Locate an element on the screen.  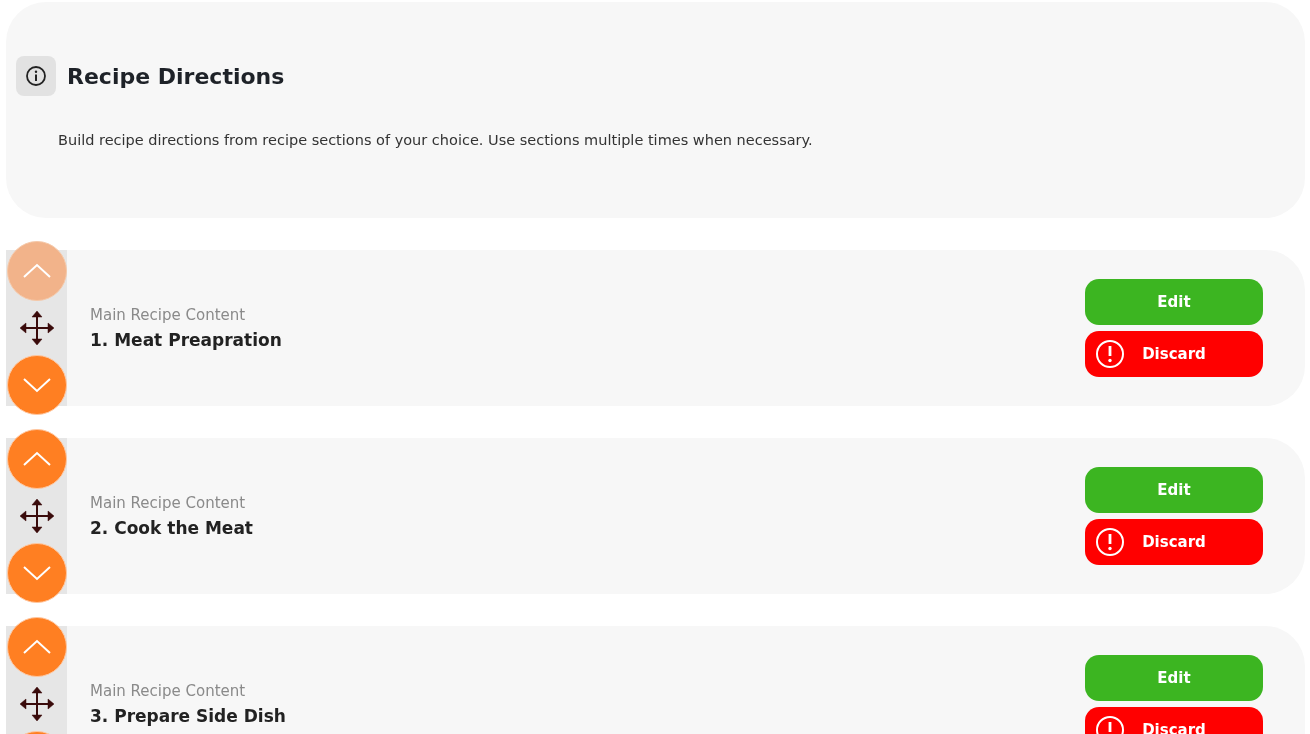
section-name: 1. Meat Preapration is located at coordinates (186, 340).